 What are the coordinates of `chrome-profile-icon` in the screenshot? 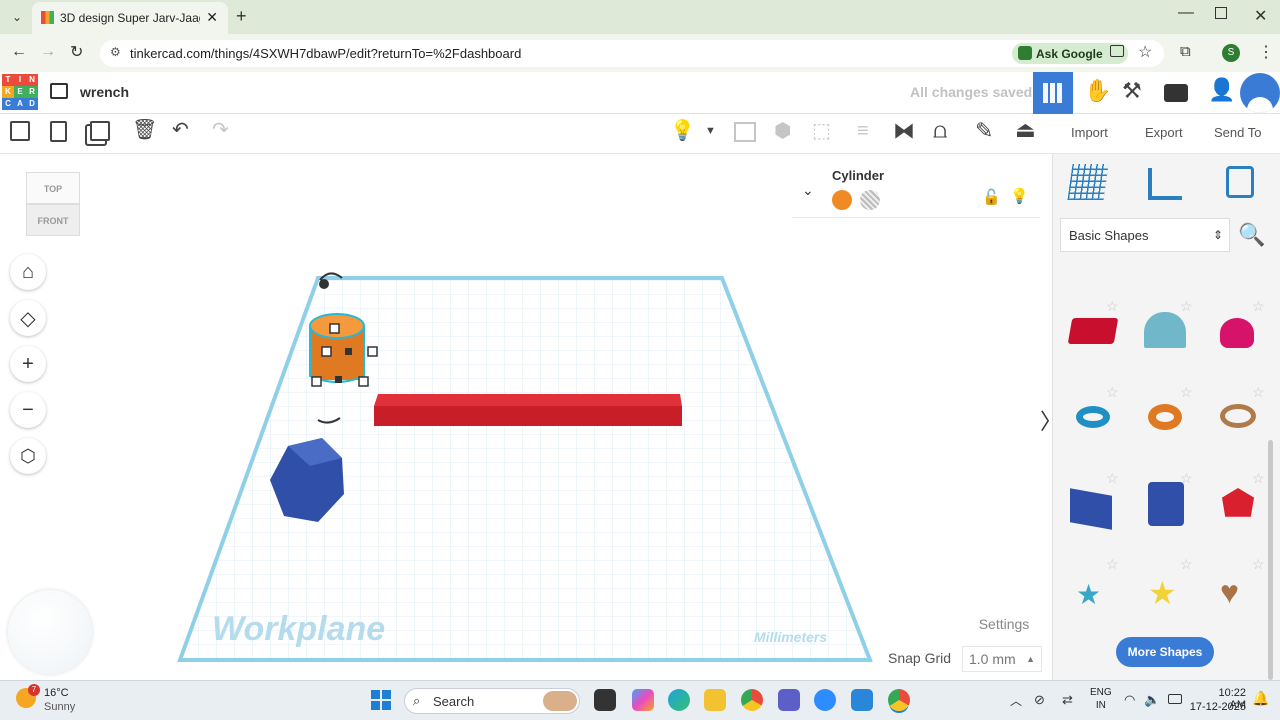 It's located at (899, 700).